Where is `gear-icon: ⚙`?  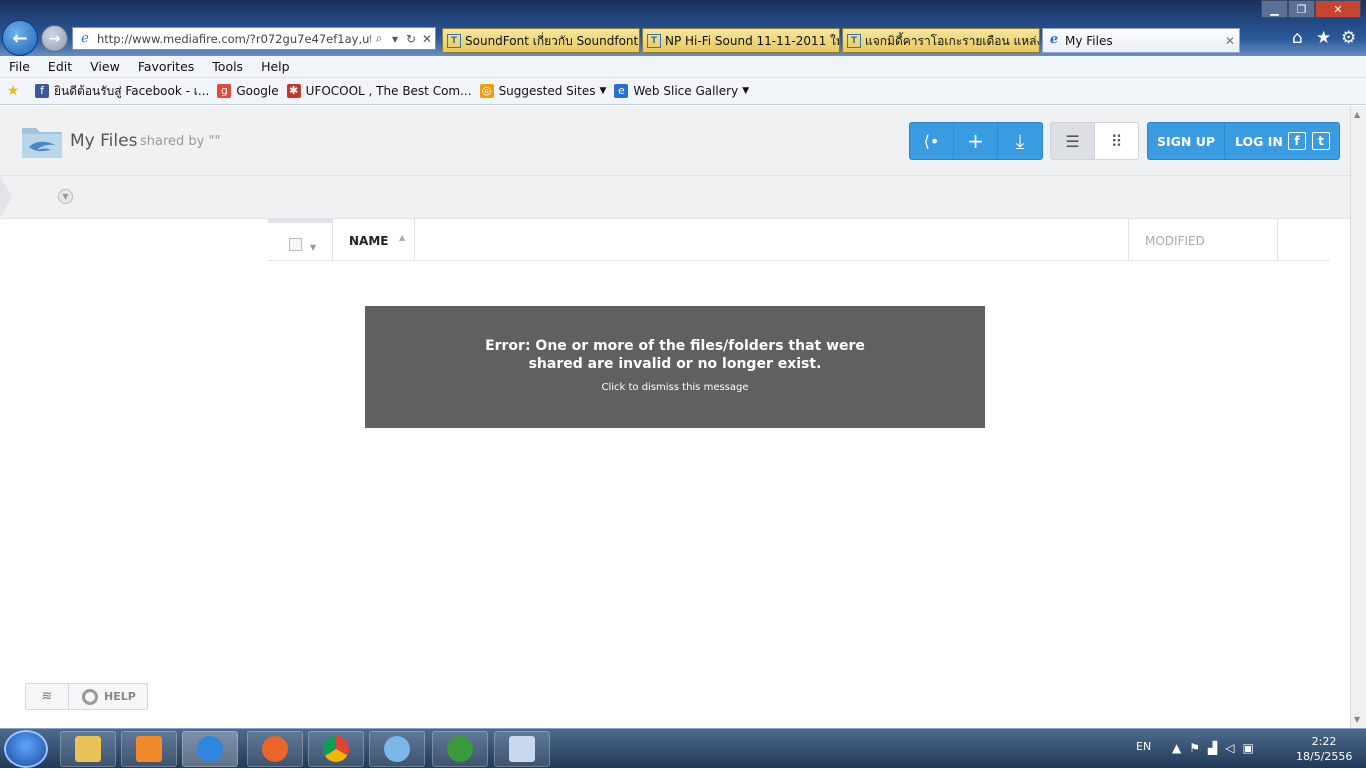 gear-icon: ⚙ is located at coordinates (1348, 38).